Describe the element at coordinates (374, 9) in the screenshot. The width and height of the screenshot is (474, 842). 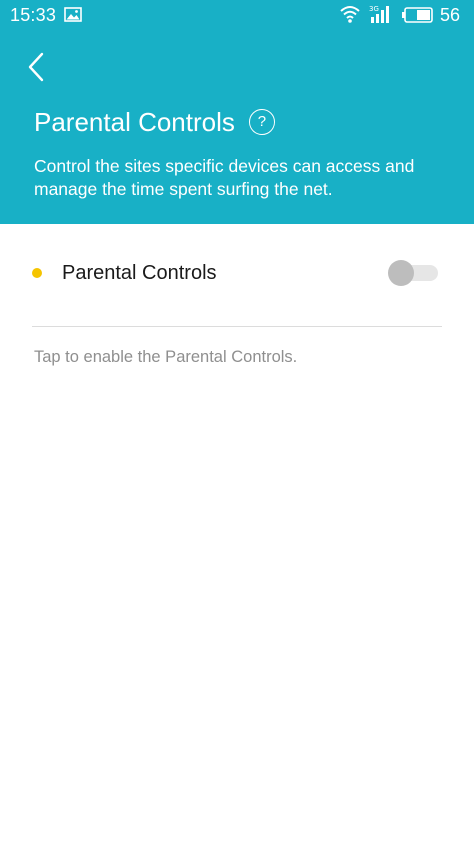
I see `network-type-label: 3G` at that location.